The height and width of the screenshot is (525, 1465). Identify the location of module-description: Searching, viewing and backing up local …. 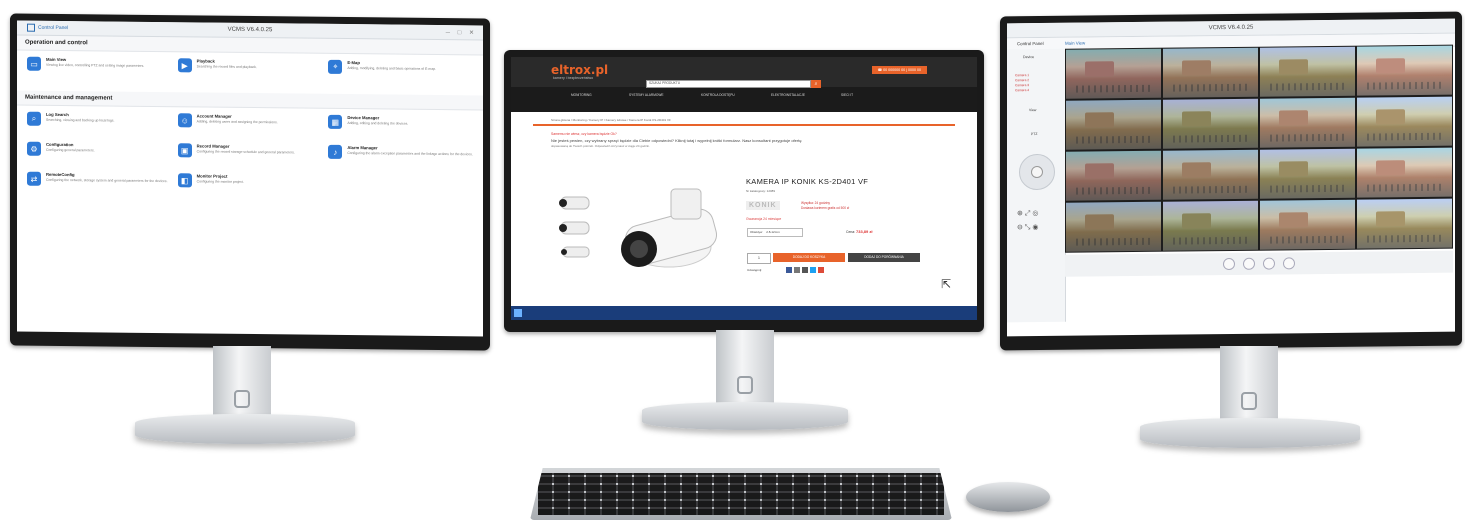
(80, 120).